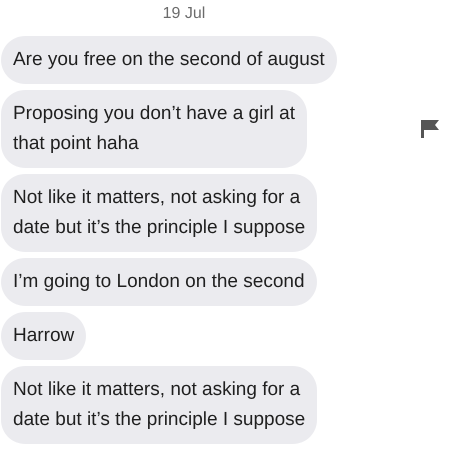 The height and width of the screenshot is (468, 458). What do you see at coordinates (184, 14) in the screenshot?
I see `date-divider: 19 Jul` at bounding box center [184, 14].